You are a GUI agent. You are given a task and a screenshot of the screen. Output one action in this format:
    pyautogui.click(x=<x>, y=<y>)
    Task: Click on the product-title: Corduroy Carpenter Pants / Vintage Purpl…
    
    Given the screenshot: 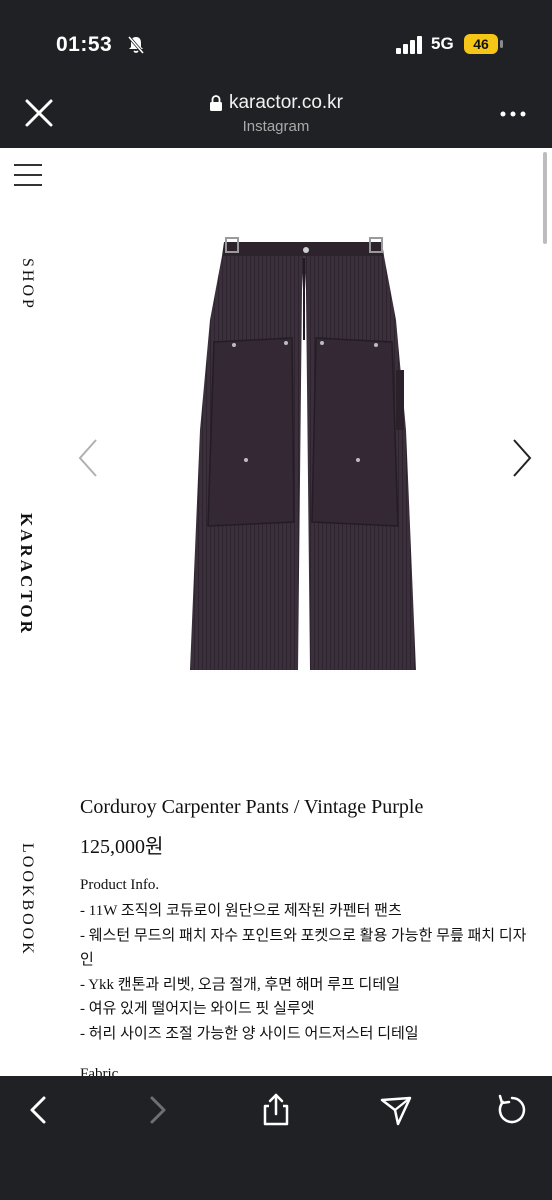 What is the action you would take?
    pyautogui.click(x=252, y=807)
    